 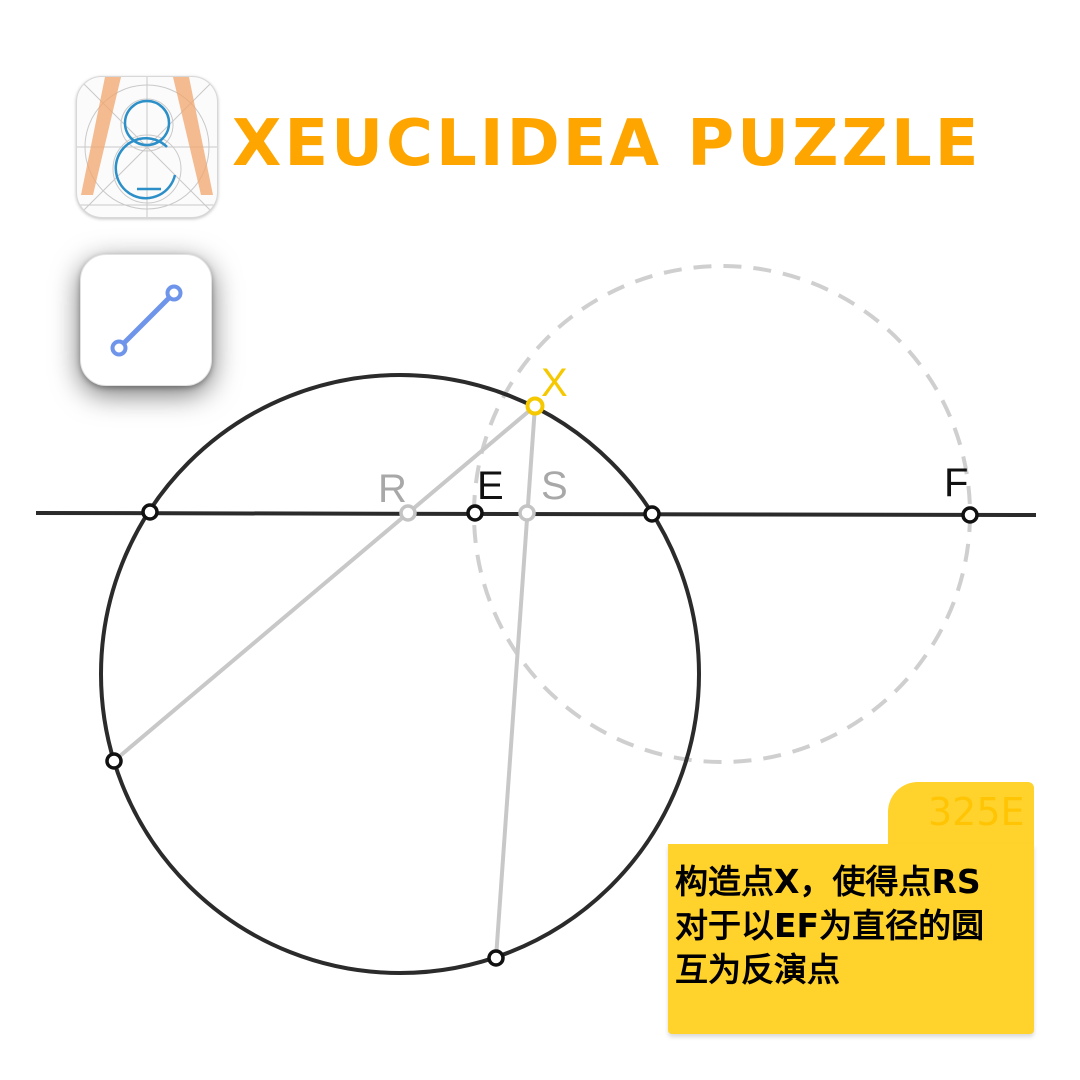 What do you see at coordinates (970, 515) in the screenshot?
I see `point-f` at bounding box center [970, 515].